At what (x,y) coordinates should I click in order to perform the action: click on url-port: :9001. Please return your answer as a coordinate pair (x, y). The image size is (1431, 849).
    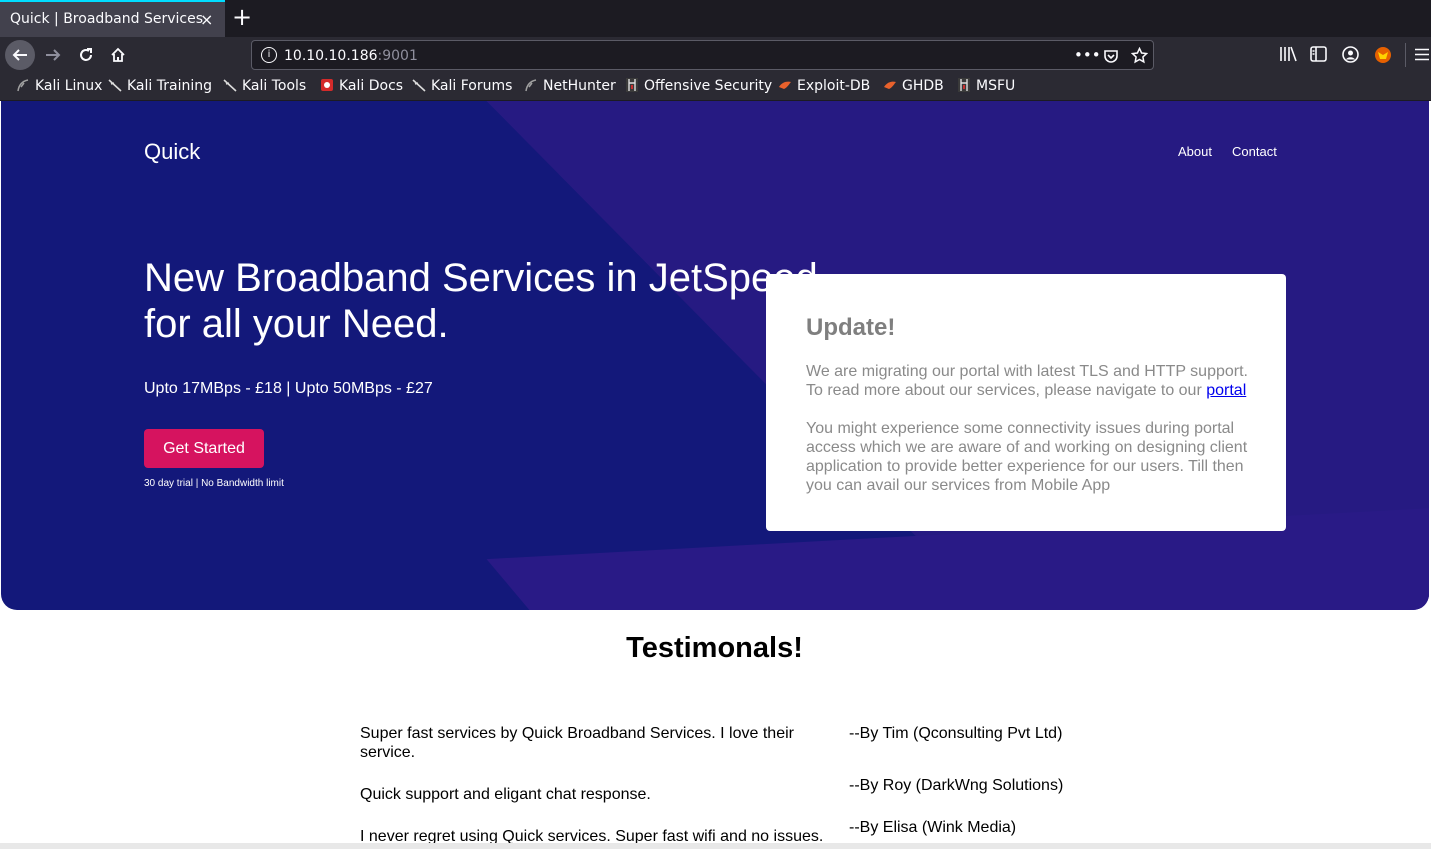
    Looking at the image, I should click on (397, 56).